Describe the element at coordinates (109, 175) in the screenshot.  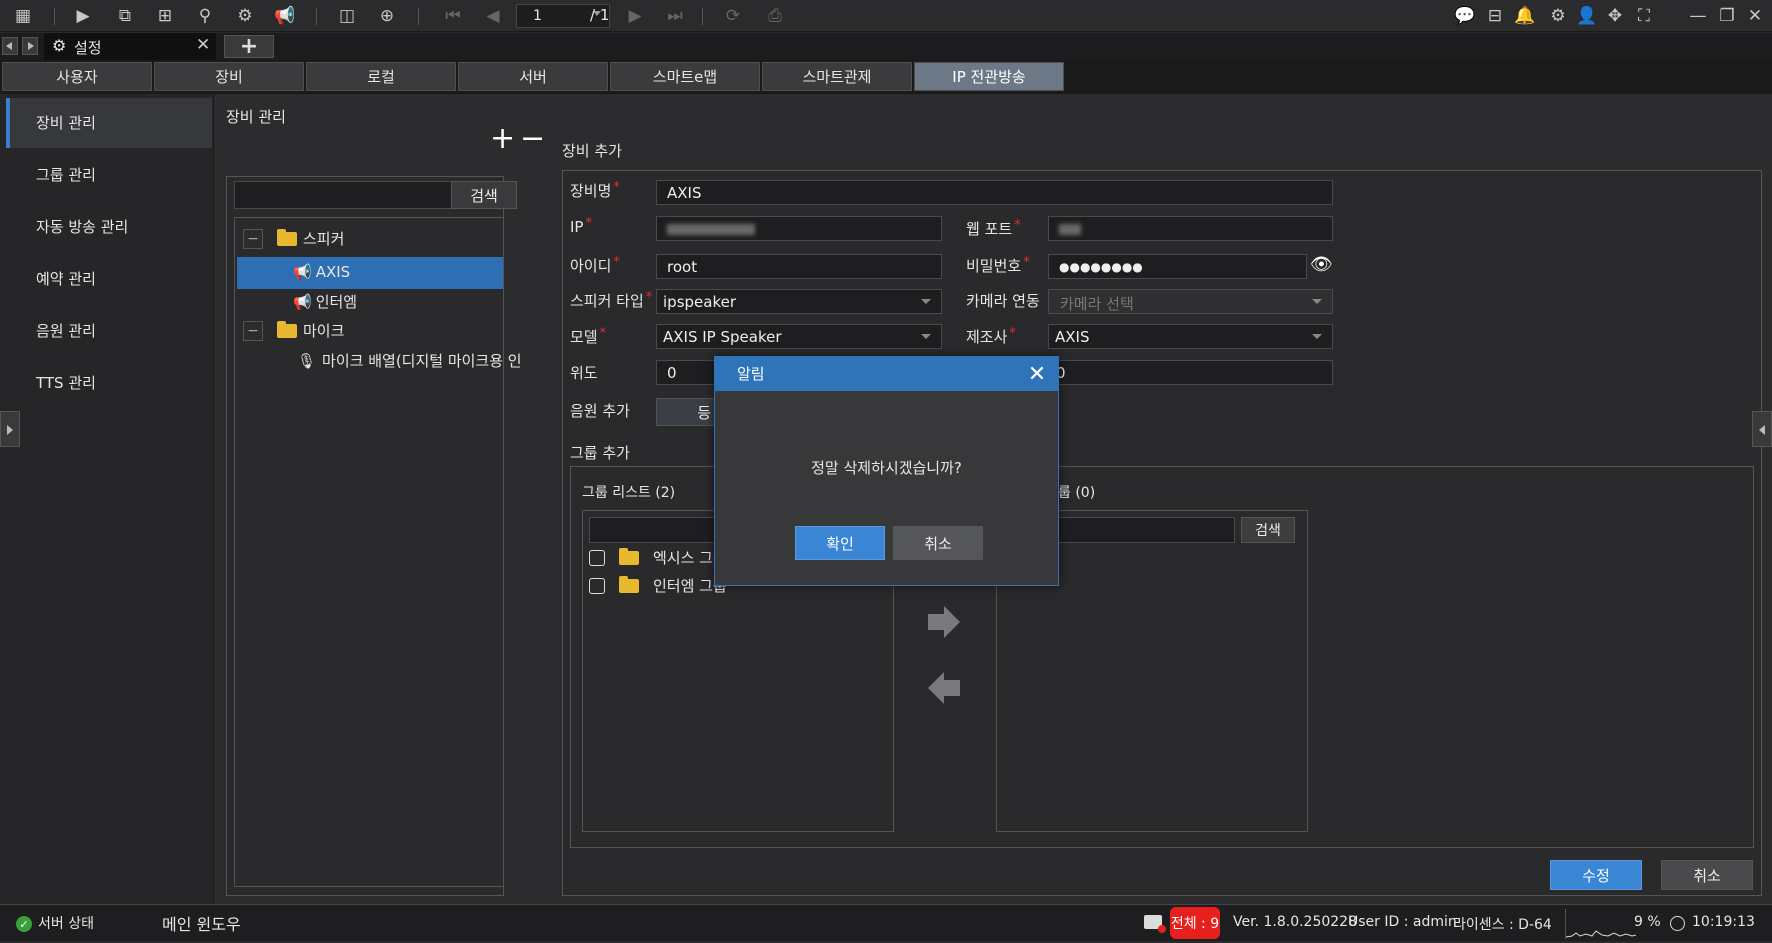
I see `sidebar-item-group-mgmt: 그룹 관리` at that location.